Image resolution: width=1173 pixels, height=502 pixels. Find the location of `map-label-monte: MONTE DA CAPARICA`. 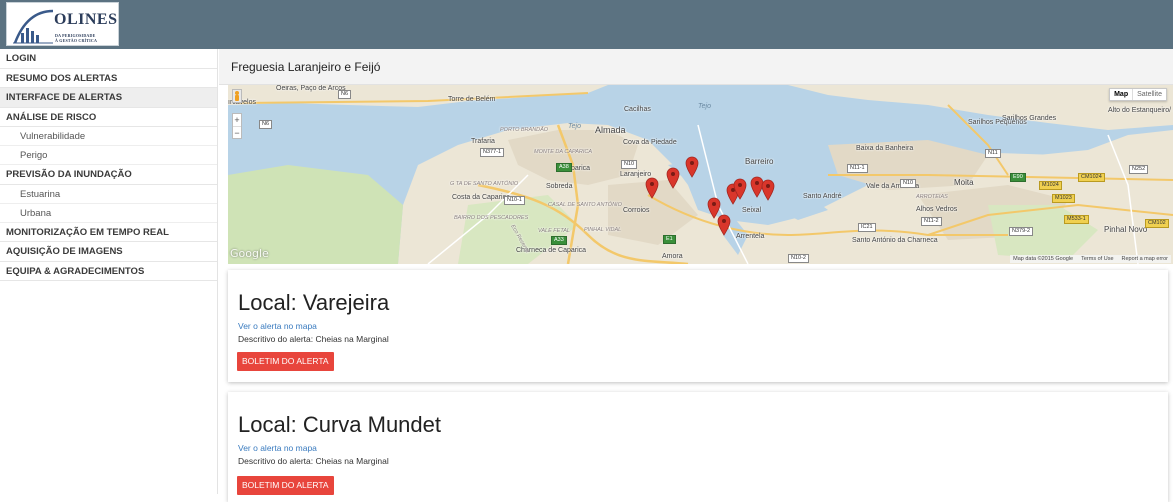

map-label-monte: MONTE DA CAPARICA is located at coordinates (563, 152).